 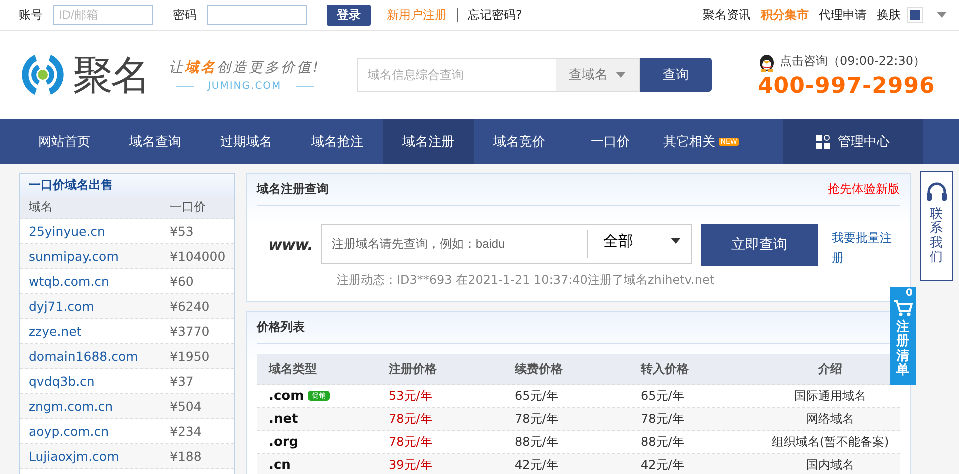 I want to click on price-cell: ¥37, so click(x=182, y=381).